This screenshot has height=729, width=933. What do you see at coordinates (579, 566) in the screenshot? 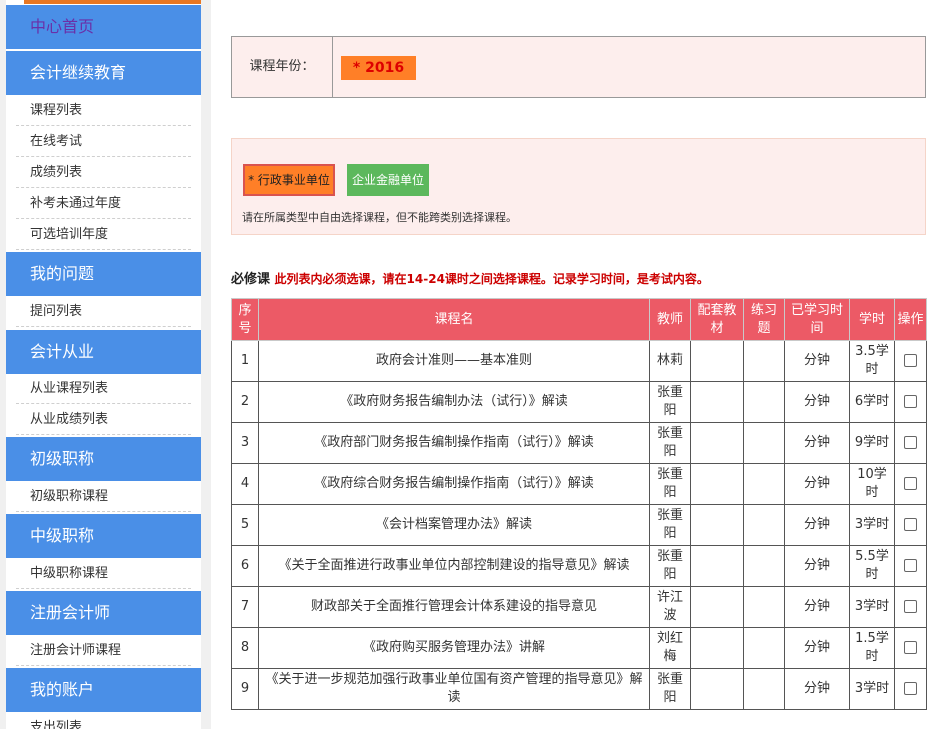
I see `table-row: 6 《关于全面推进行政事业单位内部控制建设的指导意见》解读 张重阳 分钟 5.5学时` at bounding box center [579, 566].